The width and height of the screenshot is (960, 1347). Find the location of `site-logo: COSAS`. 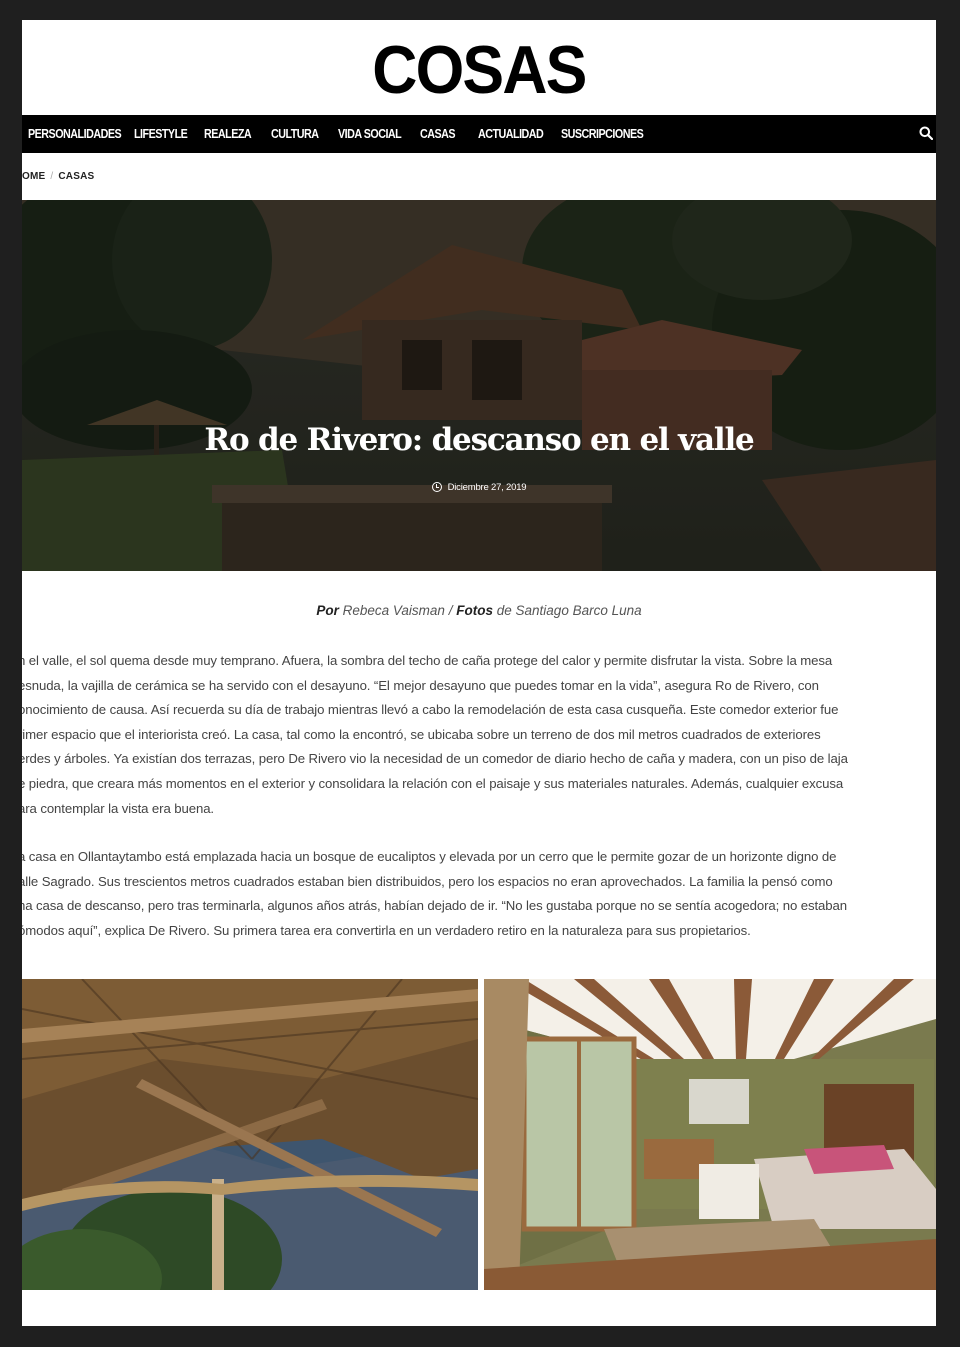

site-logo: COSAS is located at coordinates (479, 70).